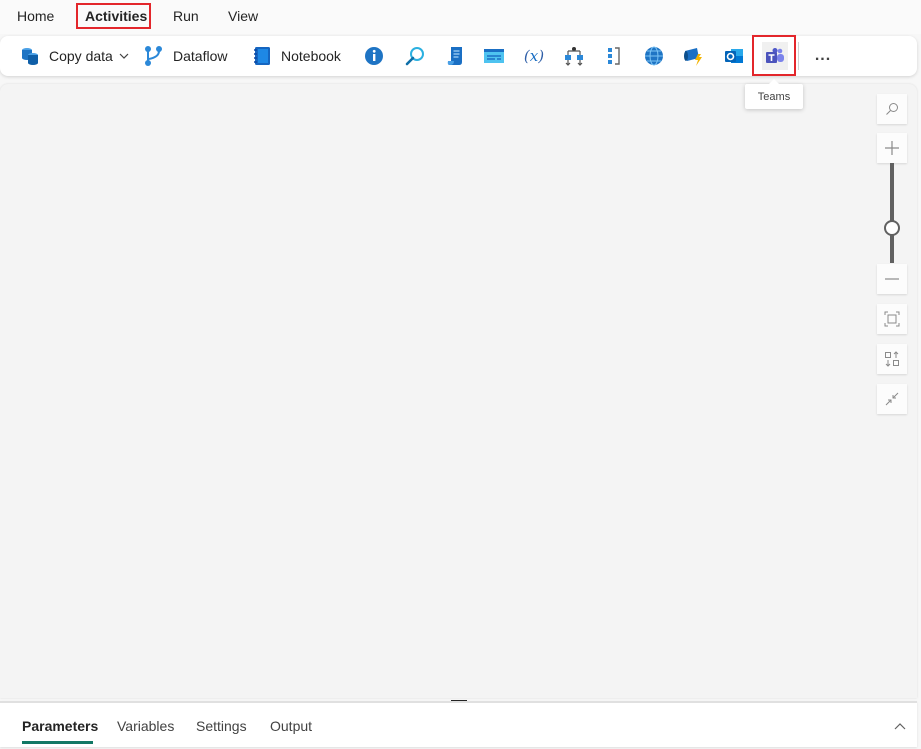  I want to click on search-icon, so click(892, 109).